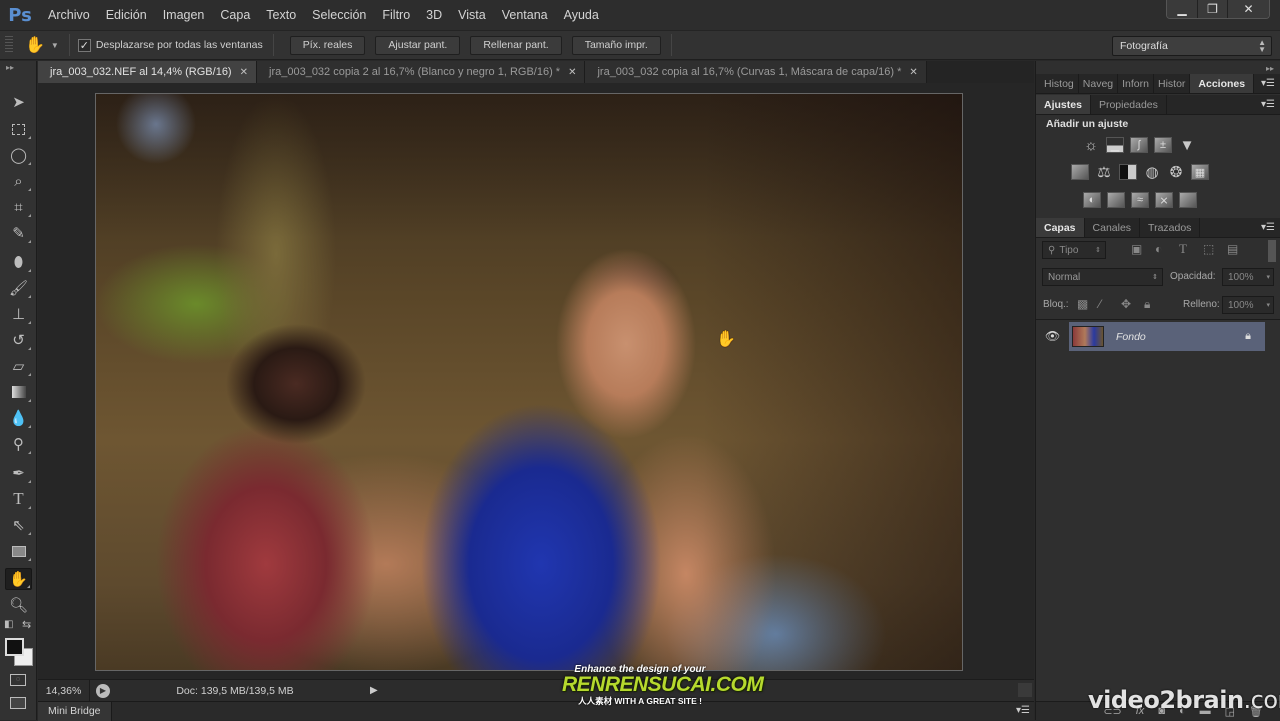 This screenshot has height=721, width=1280. Describe the element at coordinates (18, 579) in the screenshot. I see `hand-tool: ✋` at that location.